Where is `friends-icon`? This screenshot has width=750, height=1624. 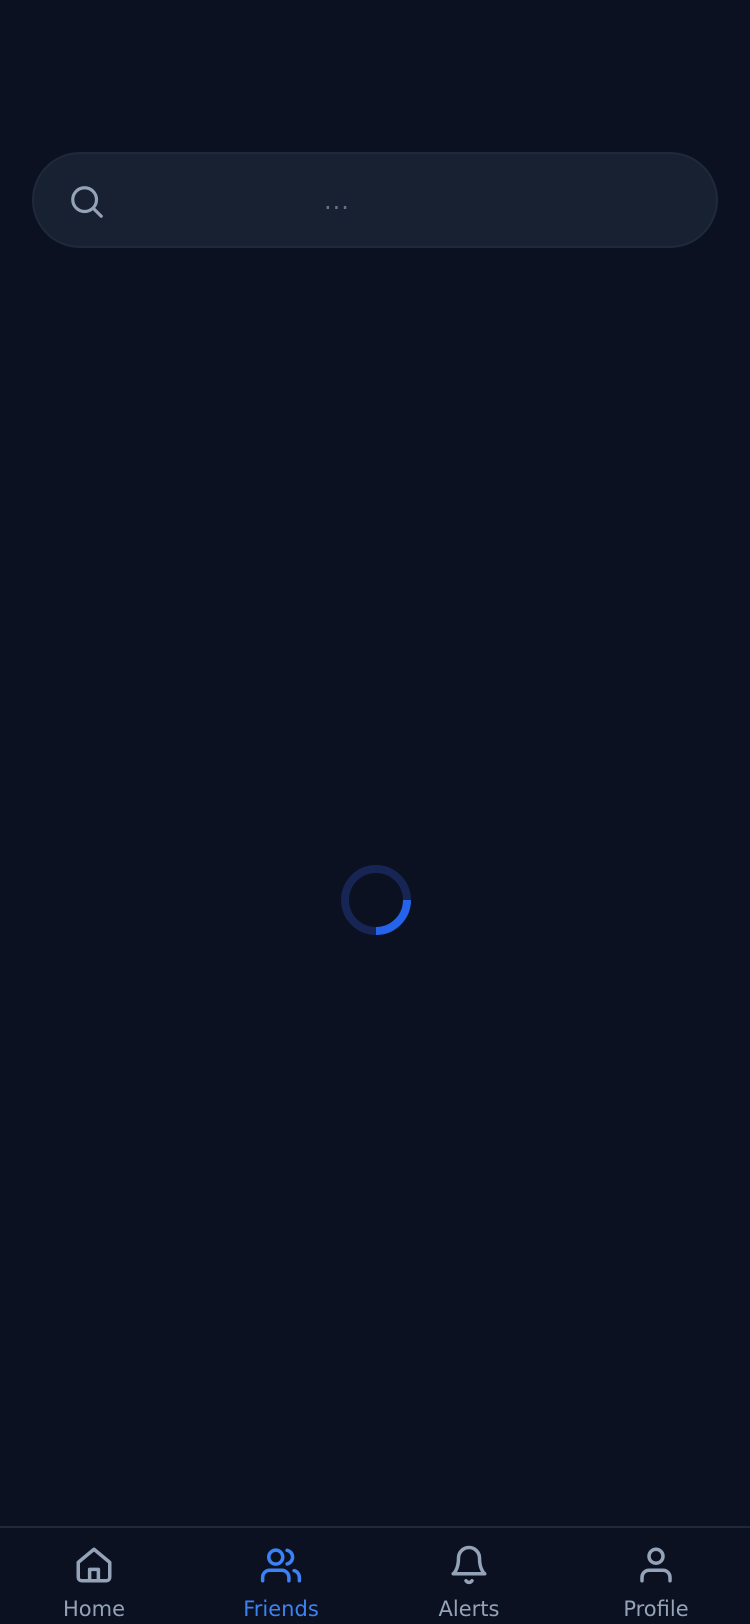 friends-icon is located at coordinates (281, 1565).